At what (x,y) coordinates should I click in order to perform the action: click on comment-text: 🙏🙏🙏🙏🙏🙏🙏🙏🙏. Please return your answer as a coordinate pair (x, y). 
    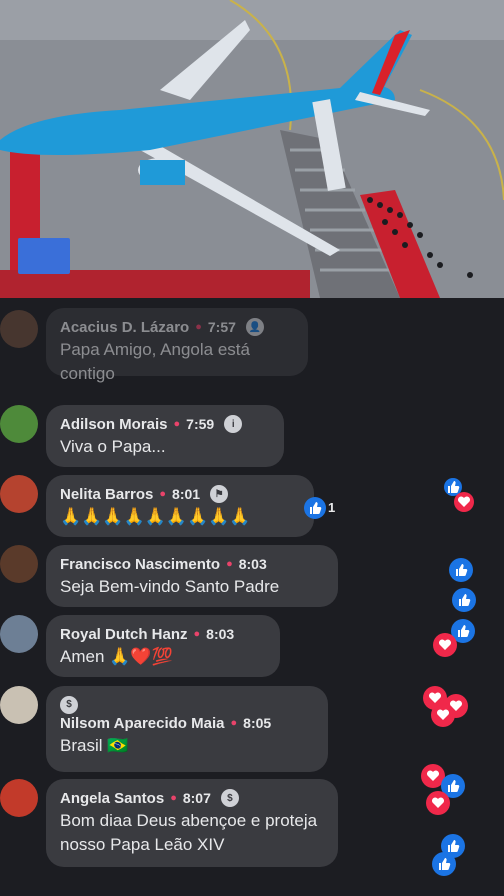
    Looking at the image, I should click on (155, 516).